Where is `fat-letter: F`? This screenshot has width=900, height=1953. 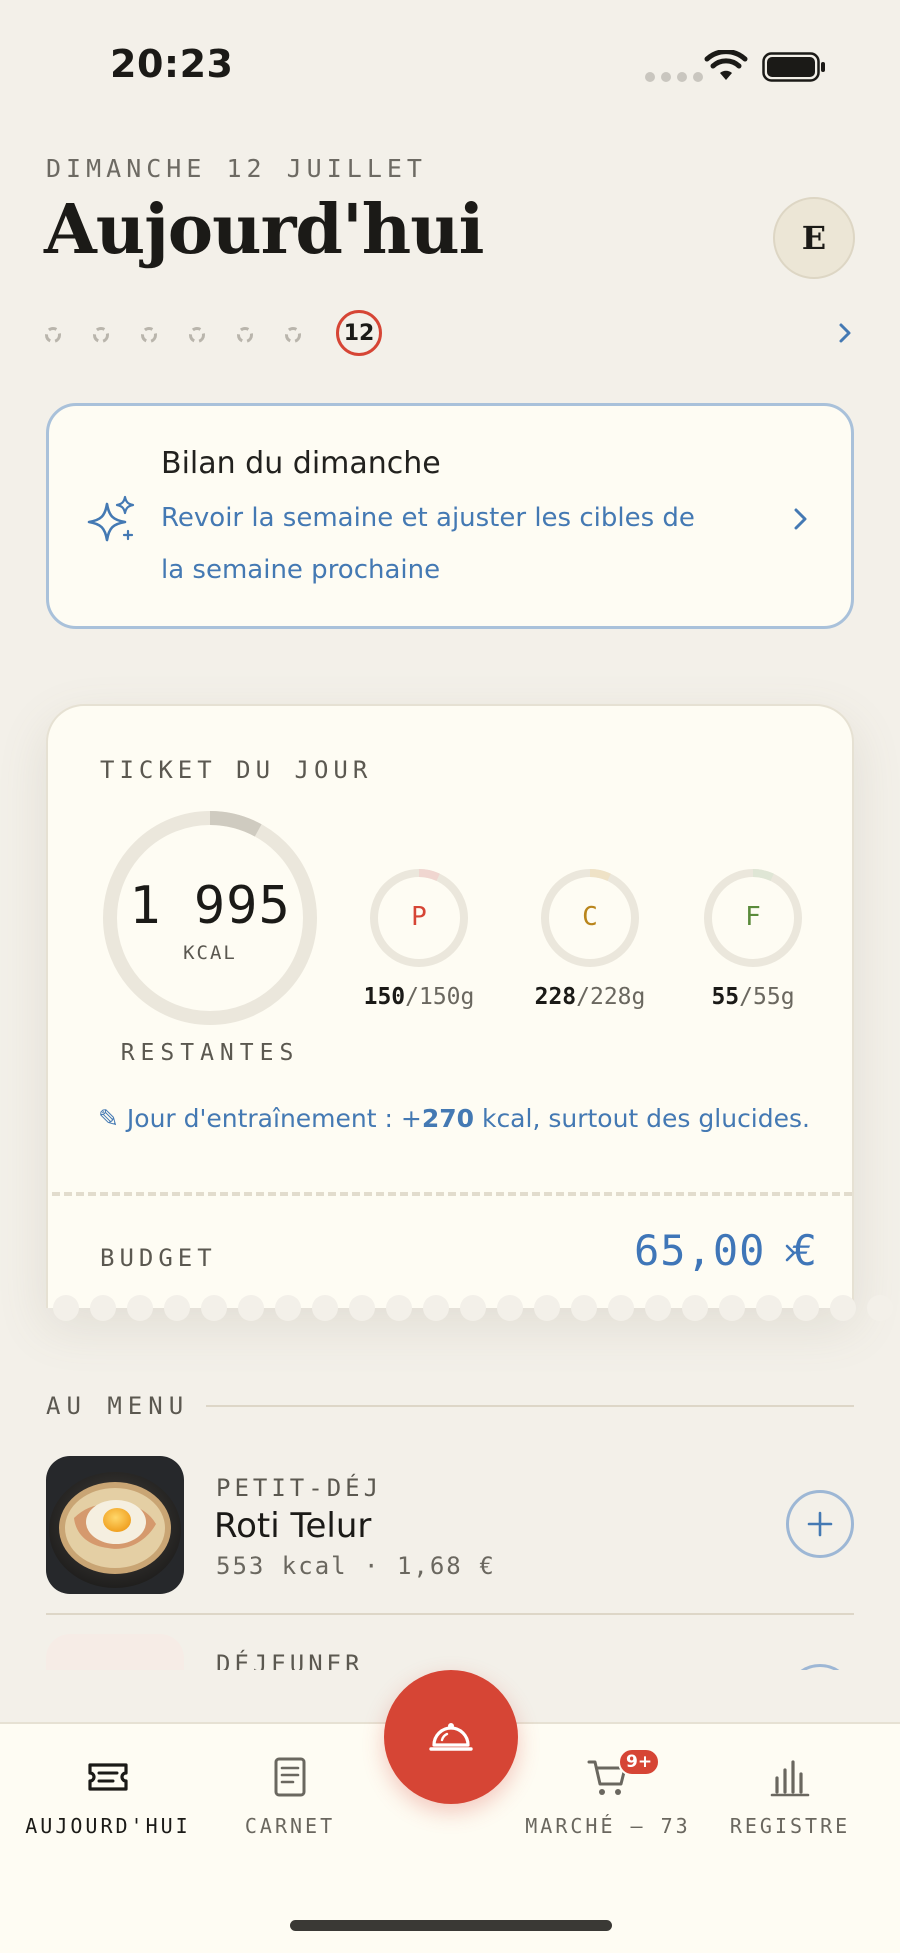 fat-letter: F is located at coordinates (753, 917).